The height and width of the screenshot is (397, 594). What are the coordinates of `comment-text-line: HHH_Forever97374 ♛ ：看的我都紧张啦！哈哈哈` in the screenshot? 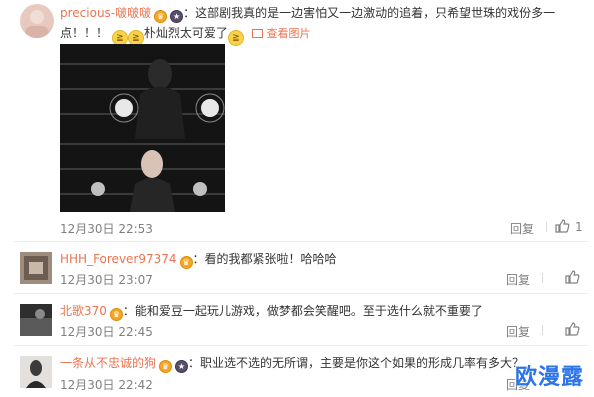 It's located at (198, 259).